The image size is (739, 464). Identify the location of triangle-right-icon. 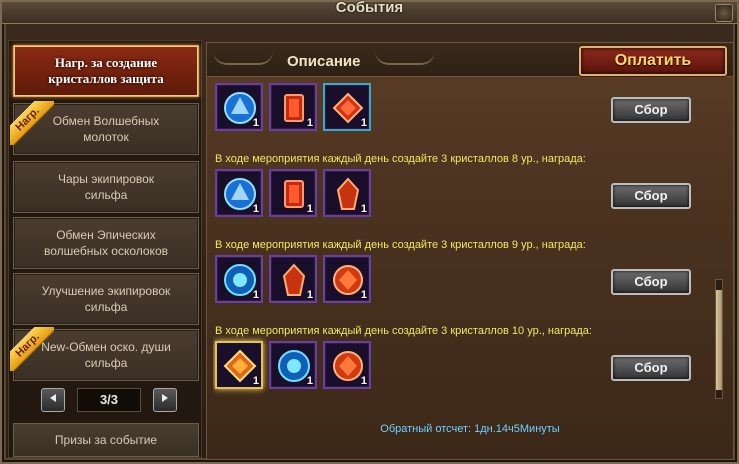
(165, 398).